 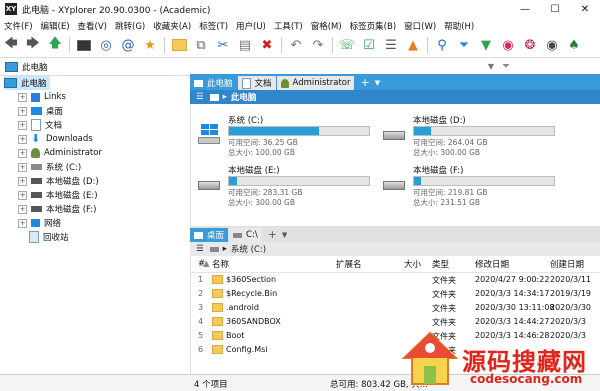 I want to click on drive-total-size: 总大小: 100.00 GB, so click(x=261, y=152).